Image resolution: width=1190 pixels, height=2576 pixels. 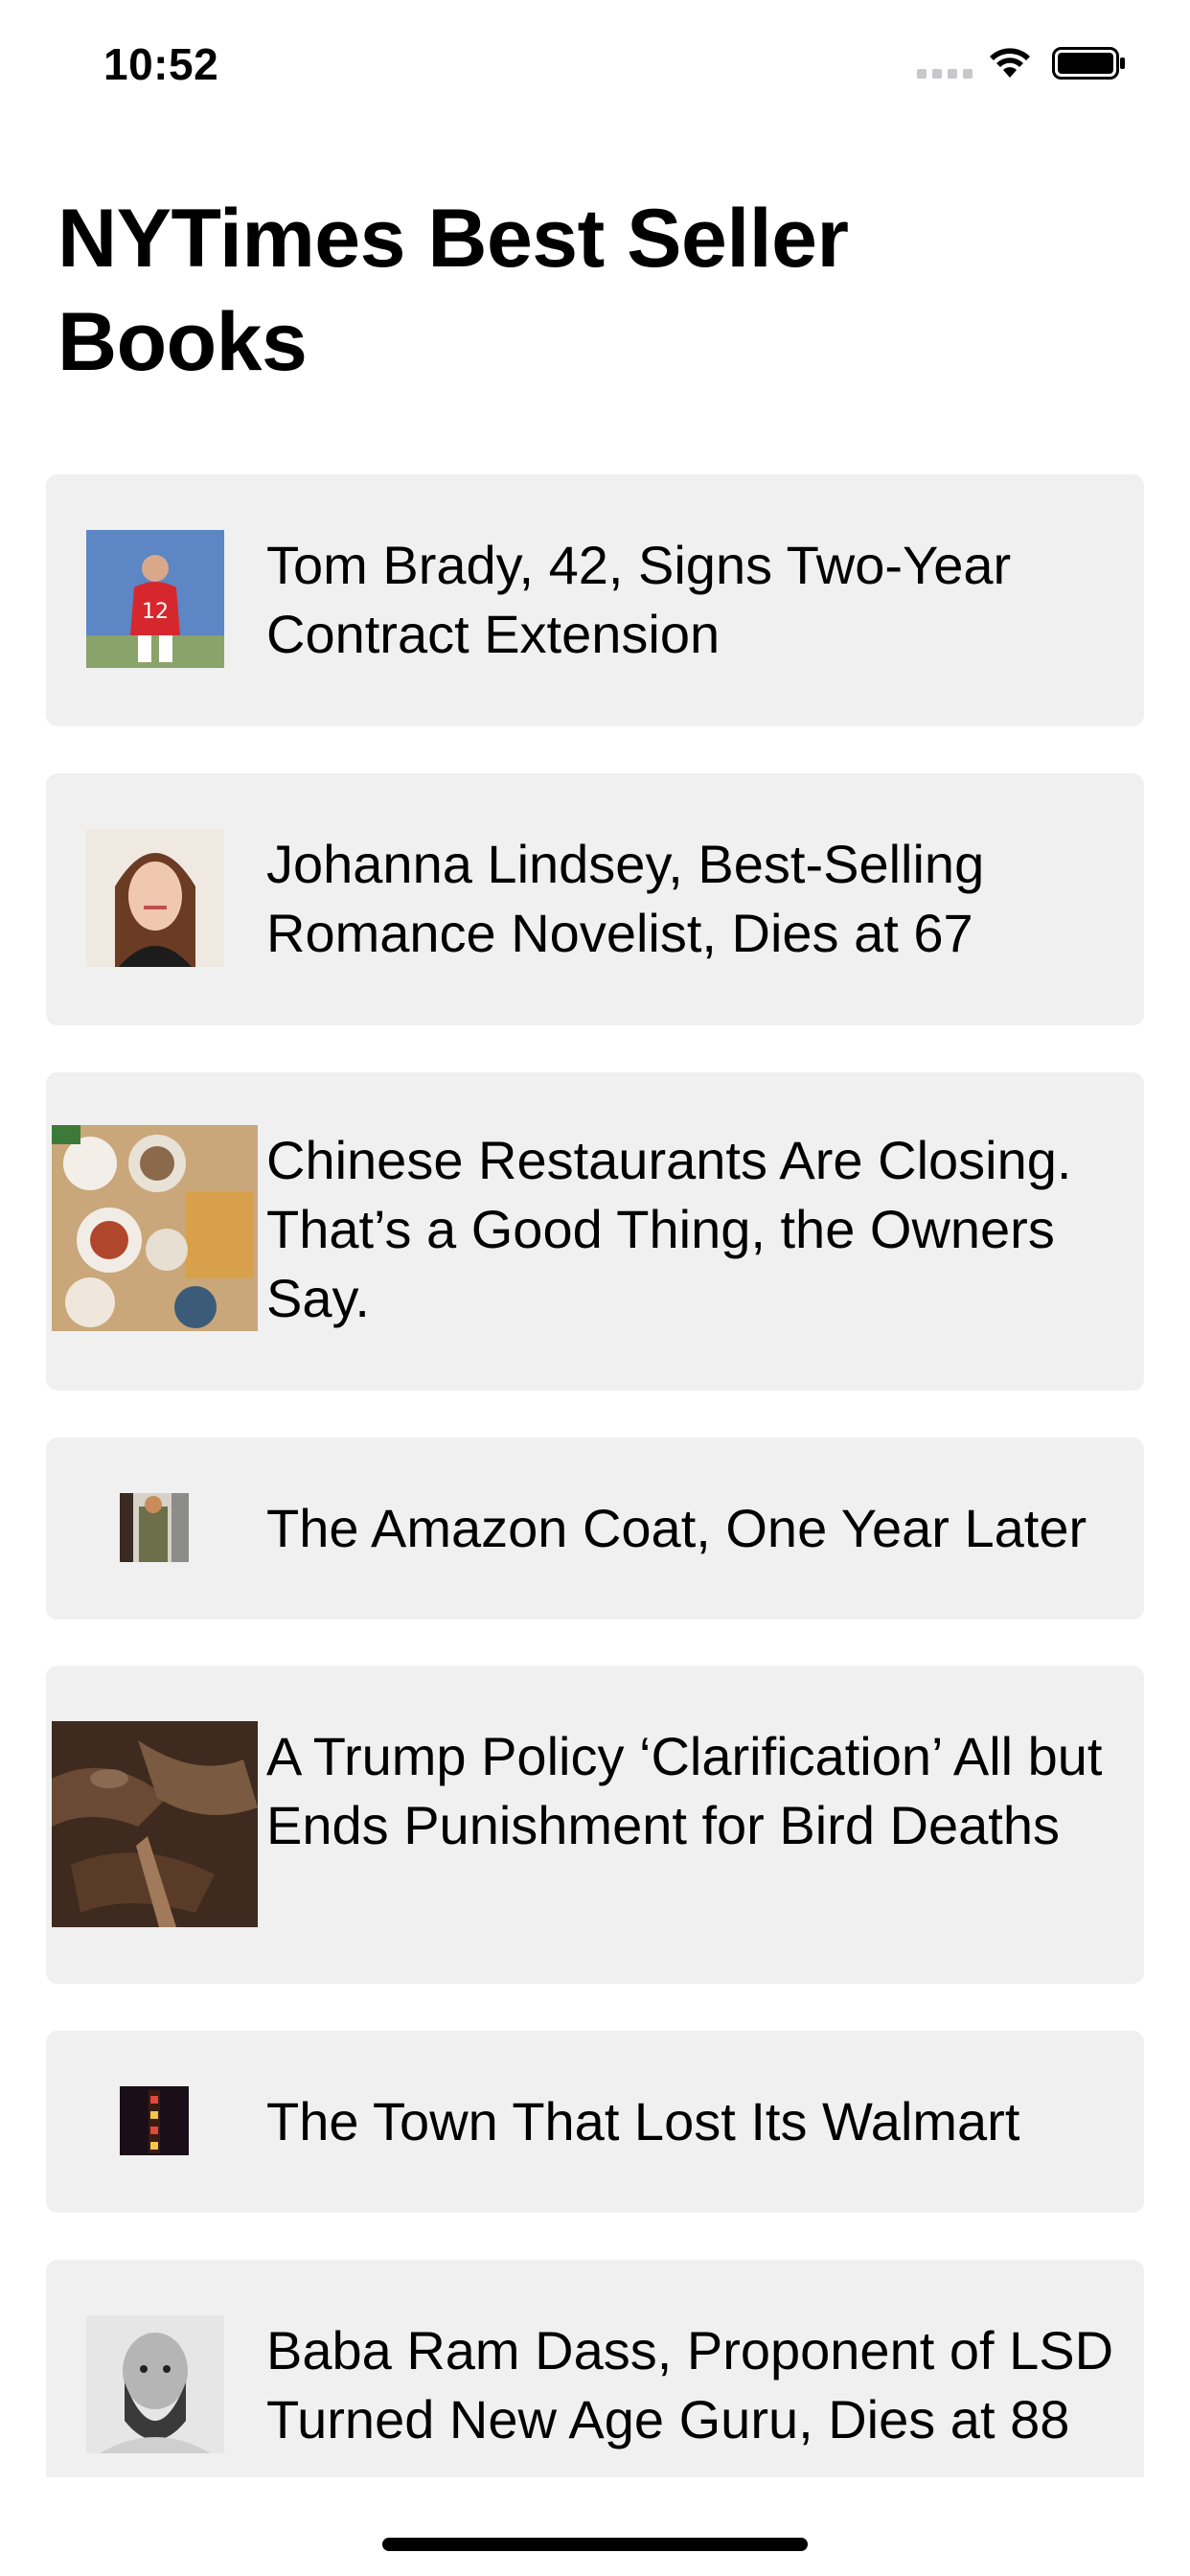 I want to click on article-headline: The Amazon Coat, One Year Later, so click(x=677, y=1528).